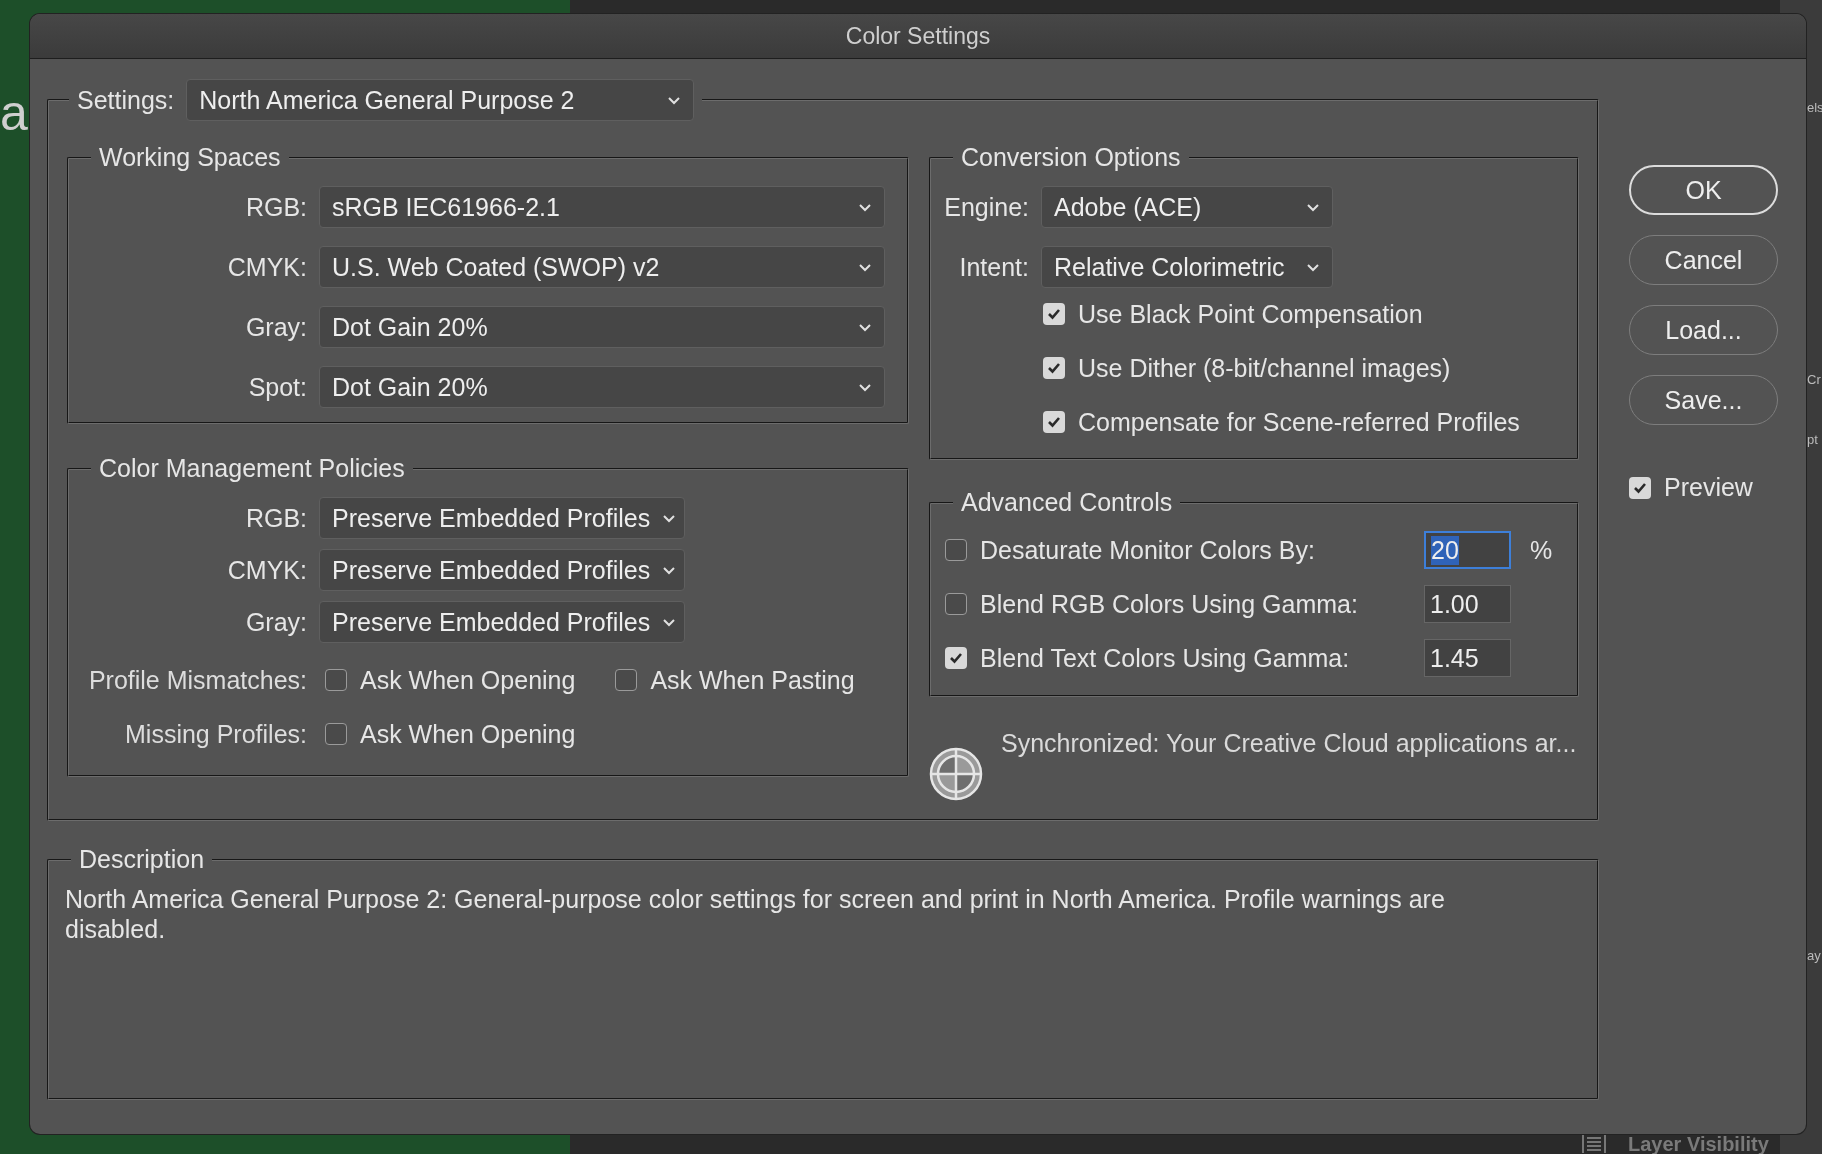 The image size is (1822, 1154). Describe the element at coordinates (986, 207) in the screenshot. I see `field-label: Engine:` at that location.